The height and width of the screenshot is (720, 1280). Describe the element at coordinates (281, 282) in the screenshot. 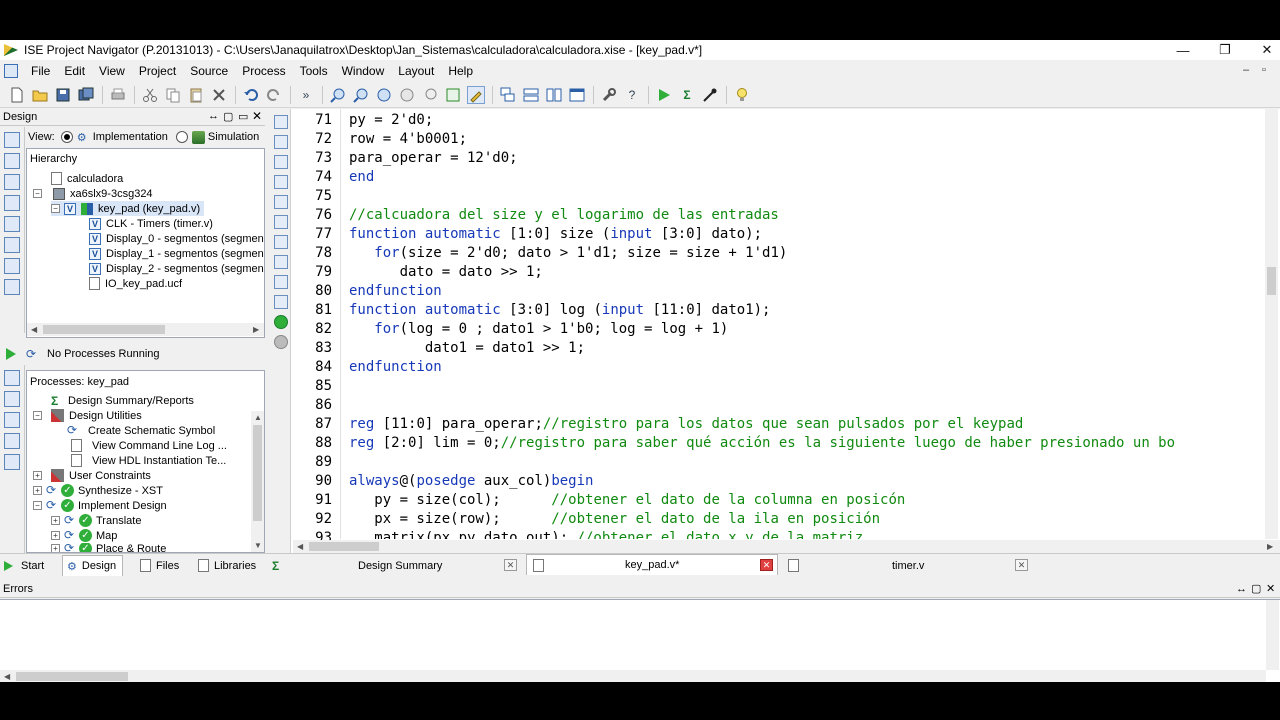

I see `prev-bookmark-icon` at that location.